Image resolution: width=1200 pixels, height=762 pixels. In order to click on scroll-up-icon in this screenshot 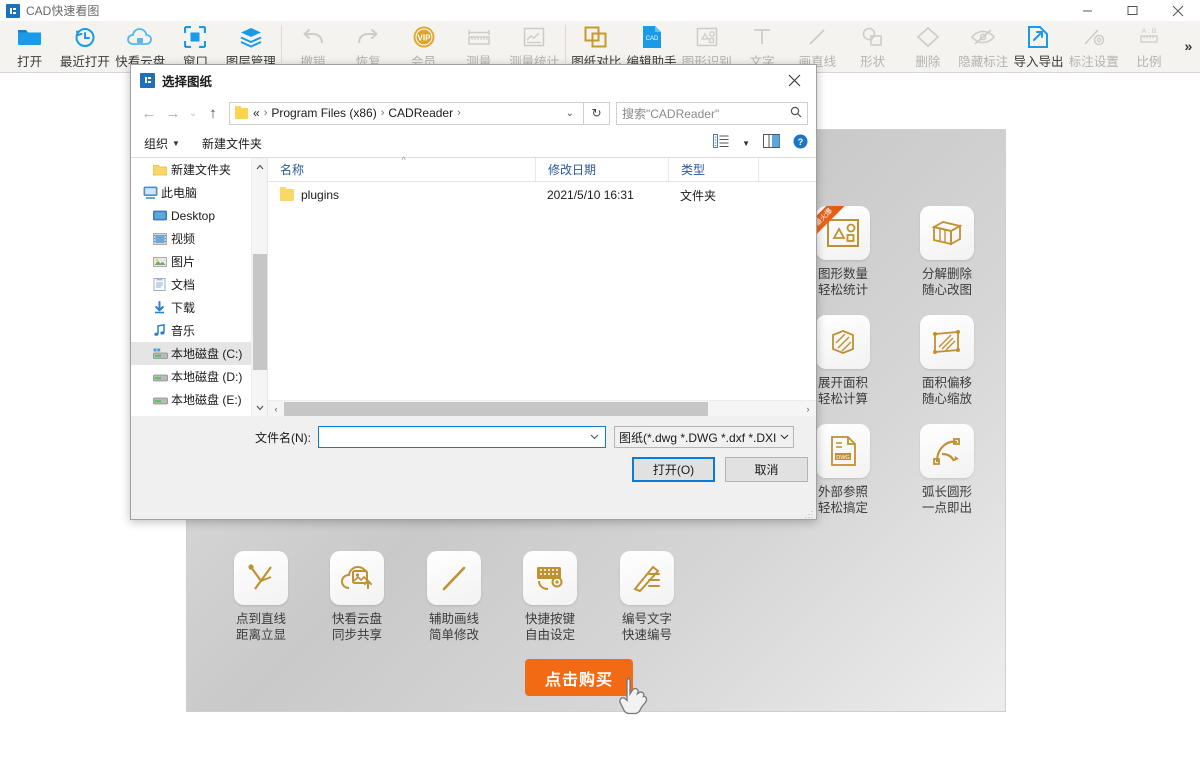, I will do `click(259, 166)`.